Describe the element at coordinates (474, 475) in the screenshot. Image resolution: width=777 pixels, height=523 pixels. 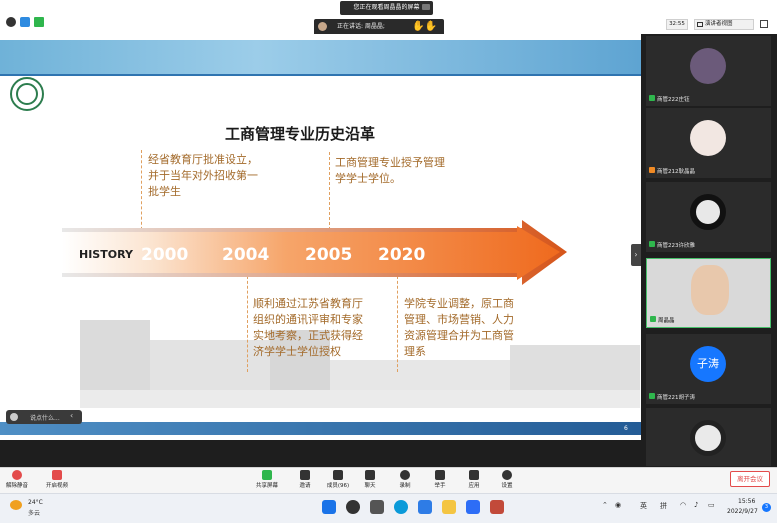
I see `apps-icon` at that location.